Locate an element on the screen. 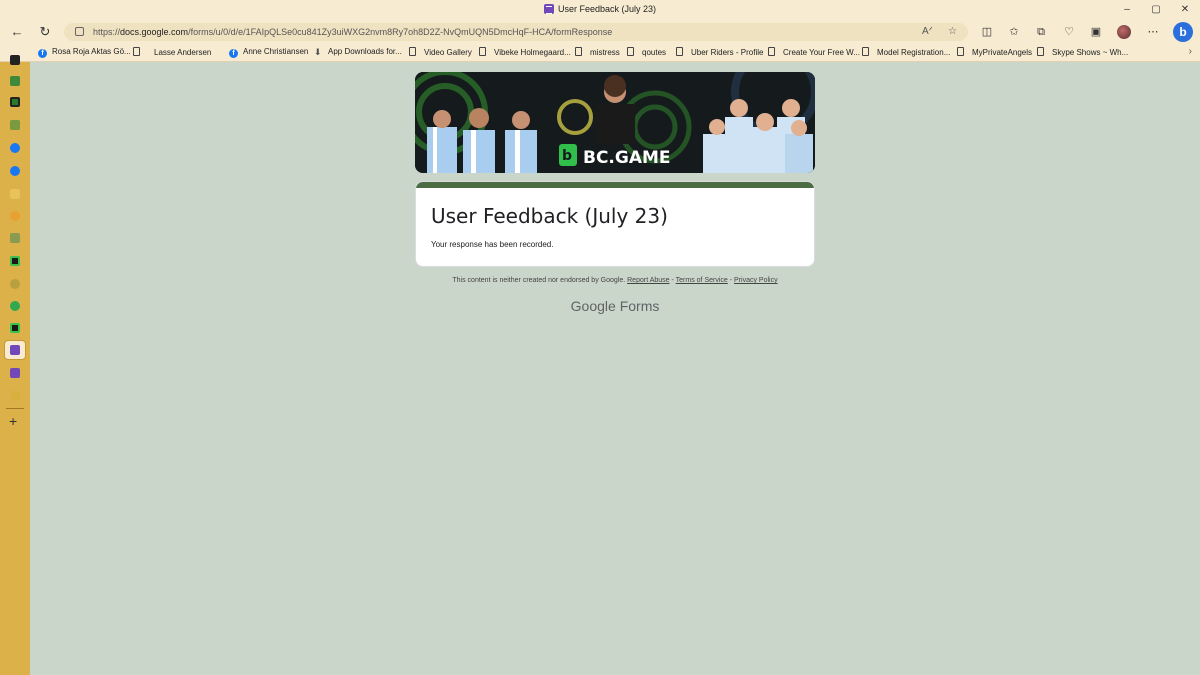  bookmark-item: qoutes is located at coordinates (646, 52).